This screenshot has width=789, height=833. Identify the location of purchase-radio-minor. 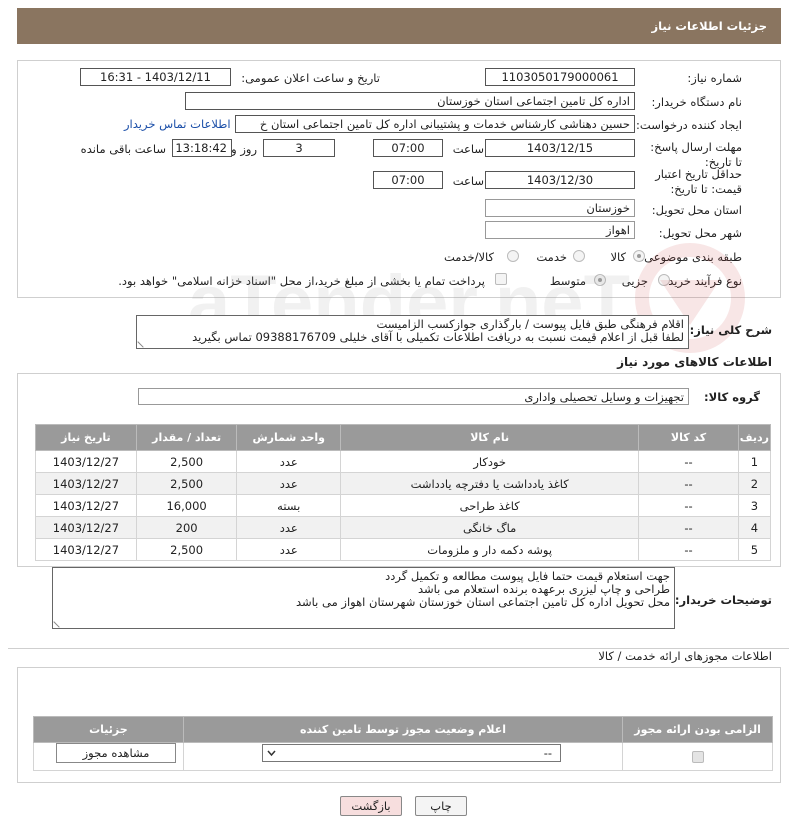
(664, 280).